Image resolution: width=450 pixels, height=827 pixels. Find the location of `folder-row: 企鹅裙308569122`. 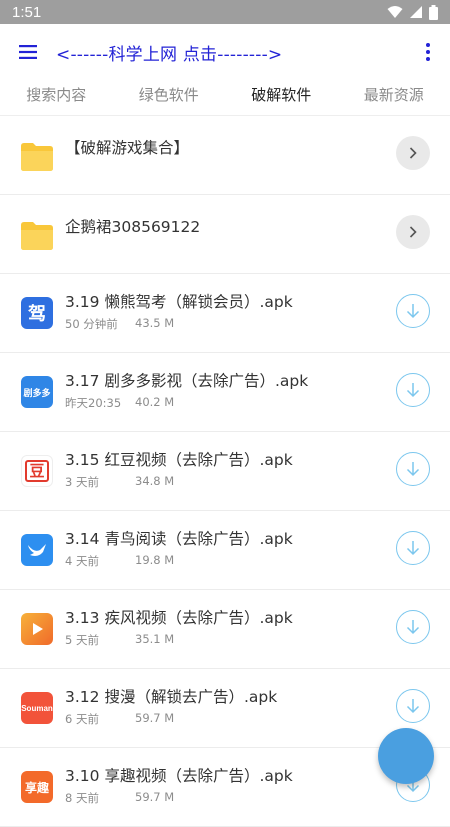

folder-row: 企鹅裙308569122 is located at coordinates (225, 234).